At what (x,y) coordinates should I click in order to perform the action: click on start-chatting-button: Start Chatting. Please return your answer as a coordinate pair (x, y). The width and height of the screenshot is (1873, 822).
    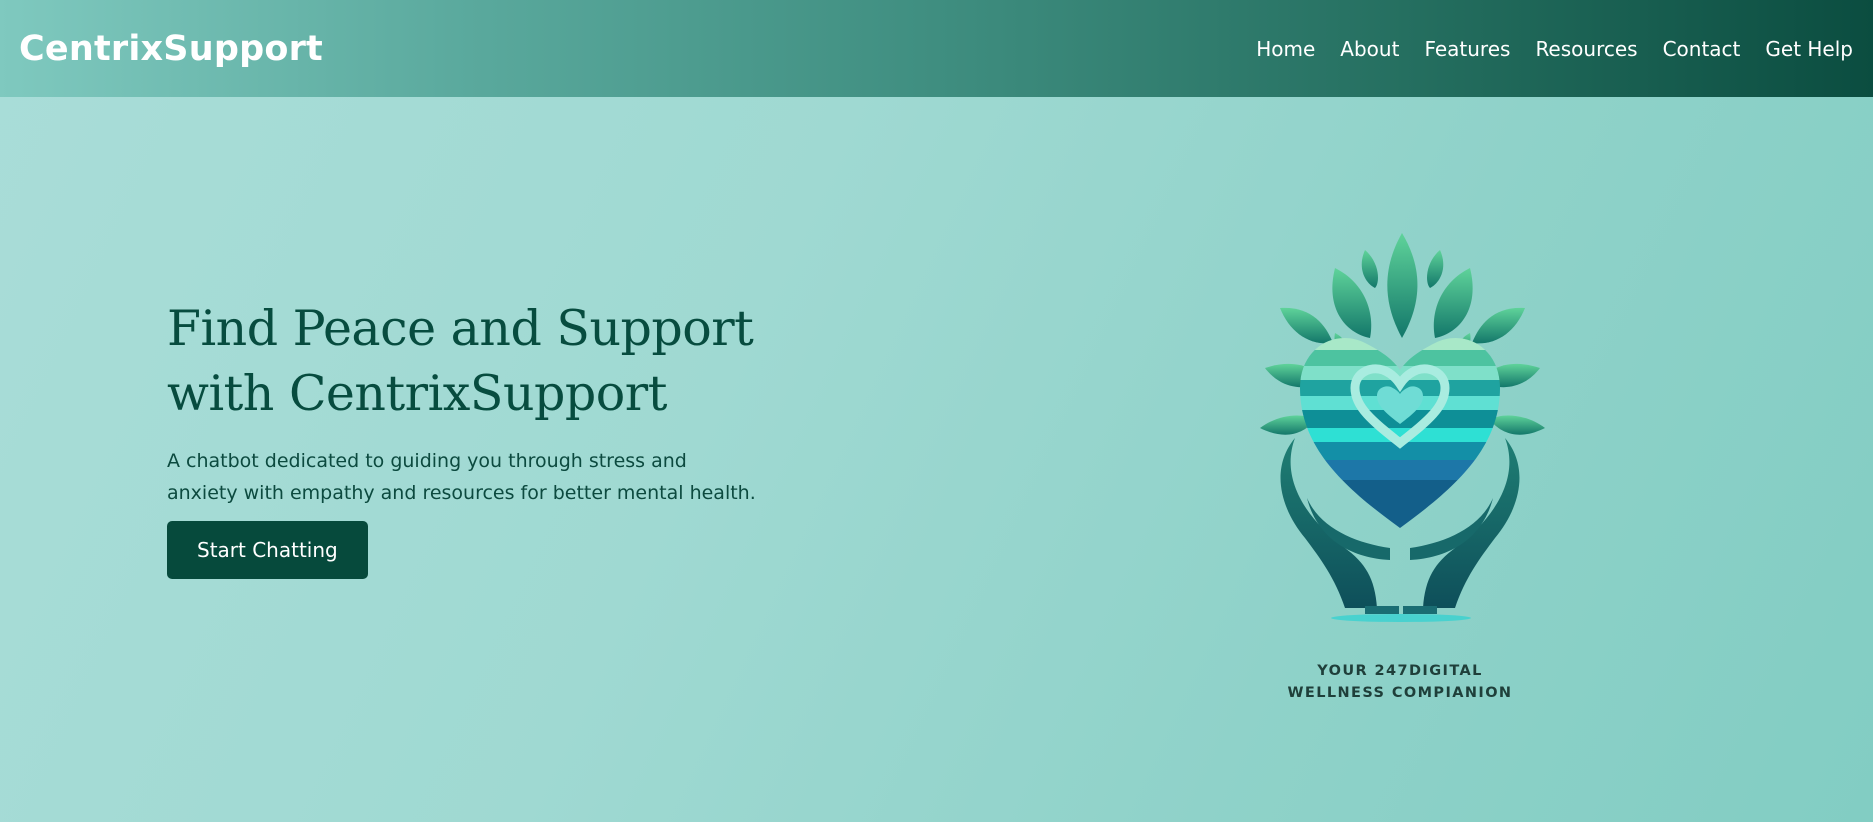
    Looking at the image, I should click on (267, 550).